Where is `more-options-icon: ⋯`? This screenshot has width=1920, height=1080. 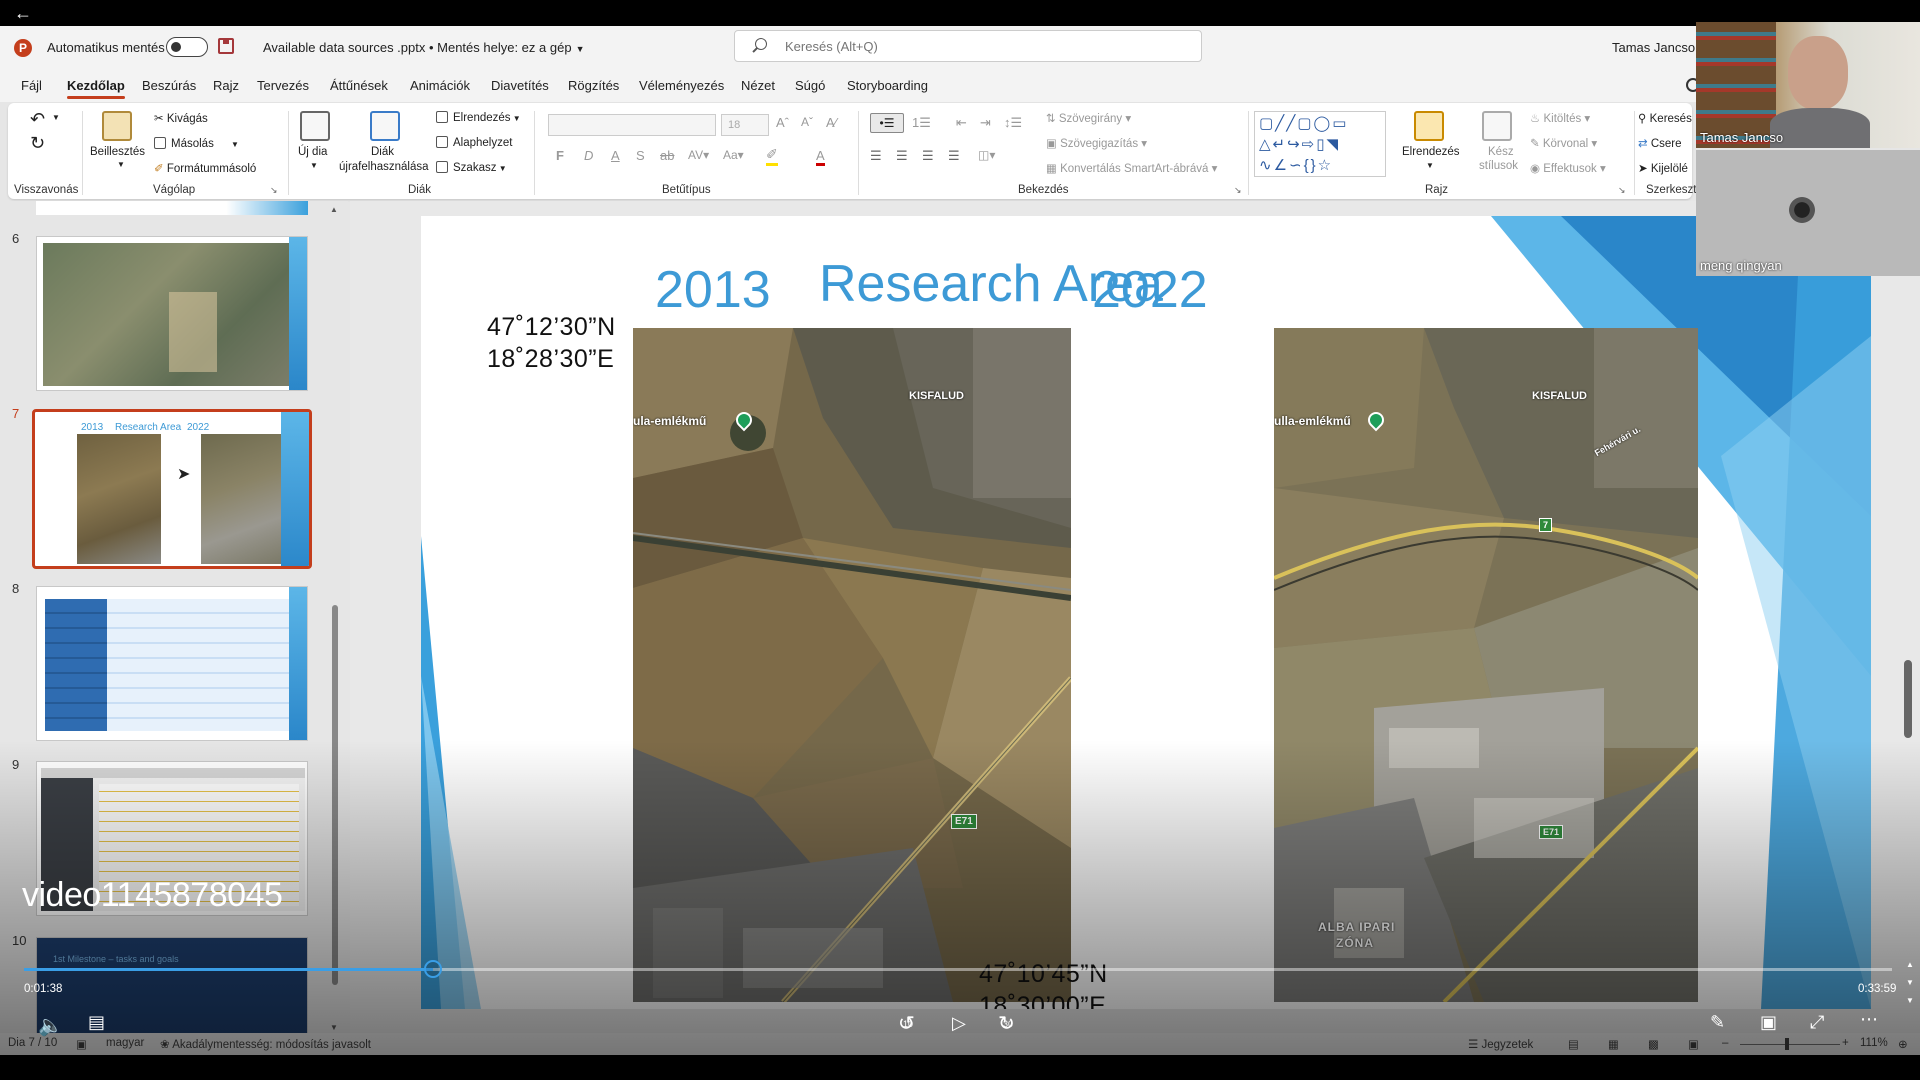
more-options-icon: ⋯ is located at coordinates (1869, 1019).